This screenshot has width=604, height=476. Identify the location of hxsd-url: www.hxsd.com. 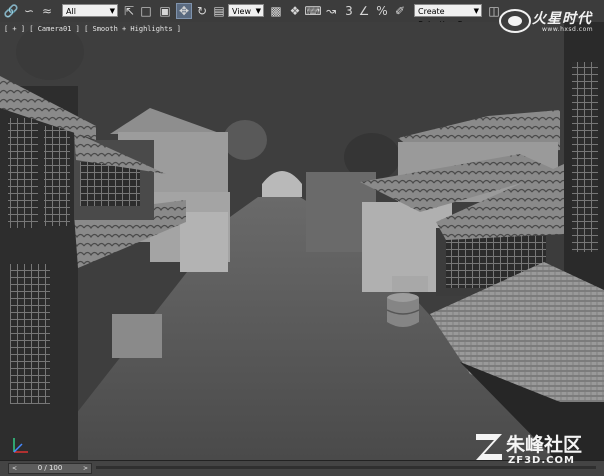
(568, 29).